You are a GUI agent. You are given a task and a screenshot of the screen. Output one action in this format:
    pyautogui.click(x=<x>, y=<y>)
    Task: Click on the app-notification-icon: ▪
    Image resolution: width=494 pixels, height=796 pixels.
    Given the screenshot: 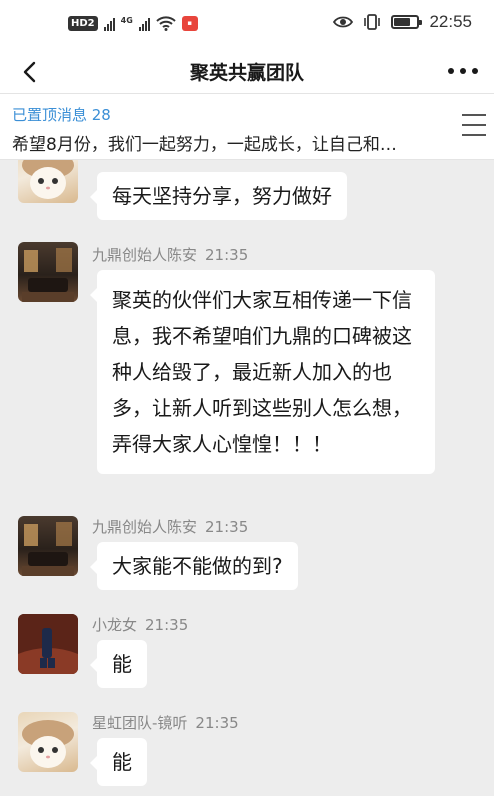 What is the action you would take?
    pyautogui.click(x=189, y=23)
    